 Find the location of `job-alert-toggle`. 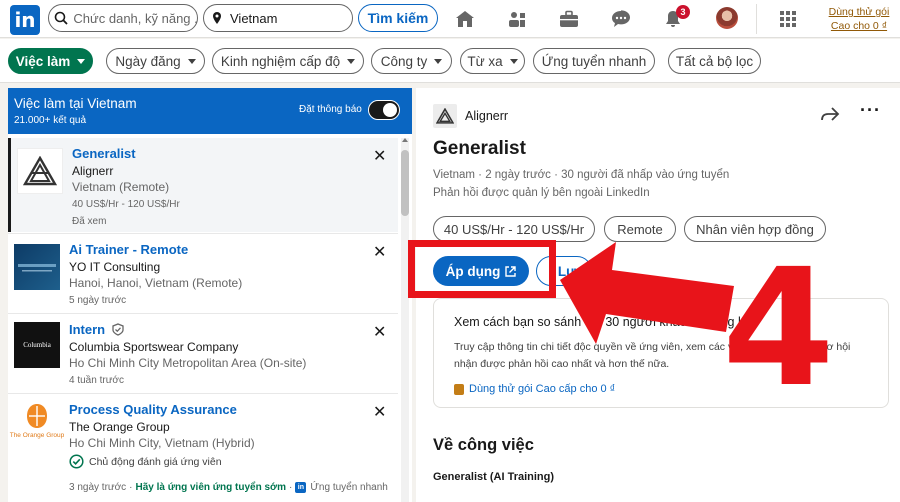

job-alert-toggle is located at coordinates (384, 110).